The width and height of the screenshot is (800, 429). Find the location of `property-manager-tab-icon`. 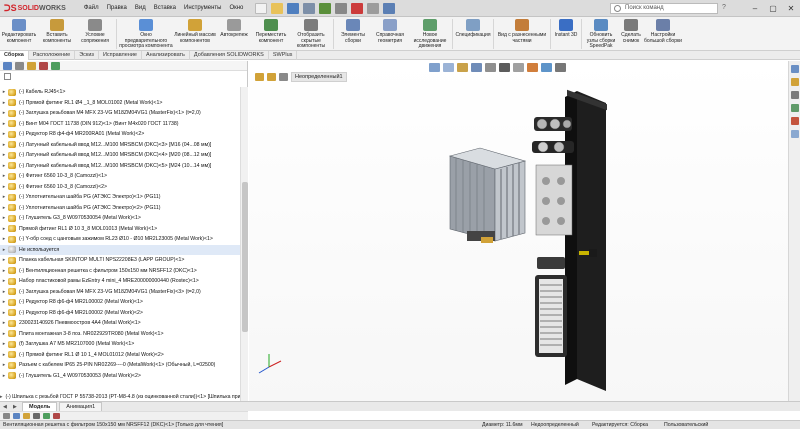

property-manager-tab-icon is located at coordinates (19, 65).